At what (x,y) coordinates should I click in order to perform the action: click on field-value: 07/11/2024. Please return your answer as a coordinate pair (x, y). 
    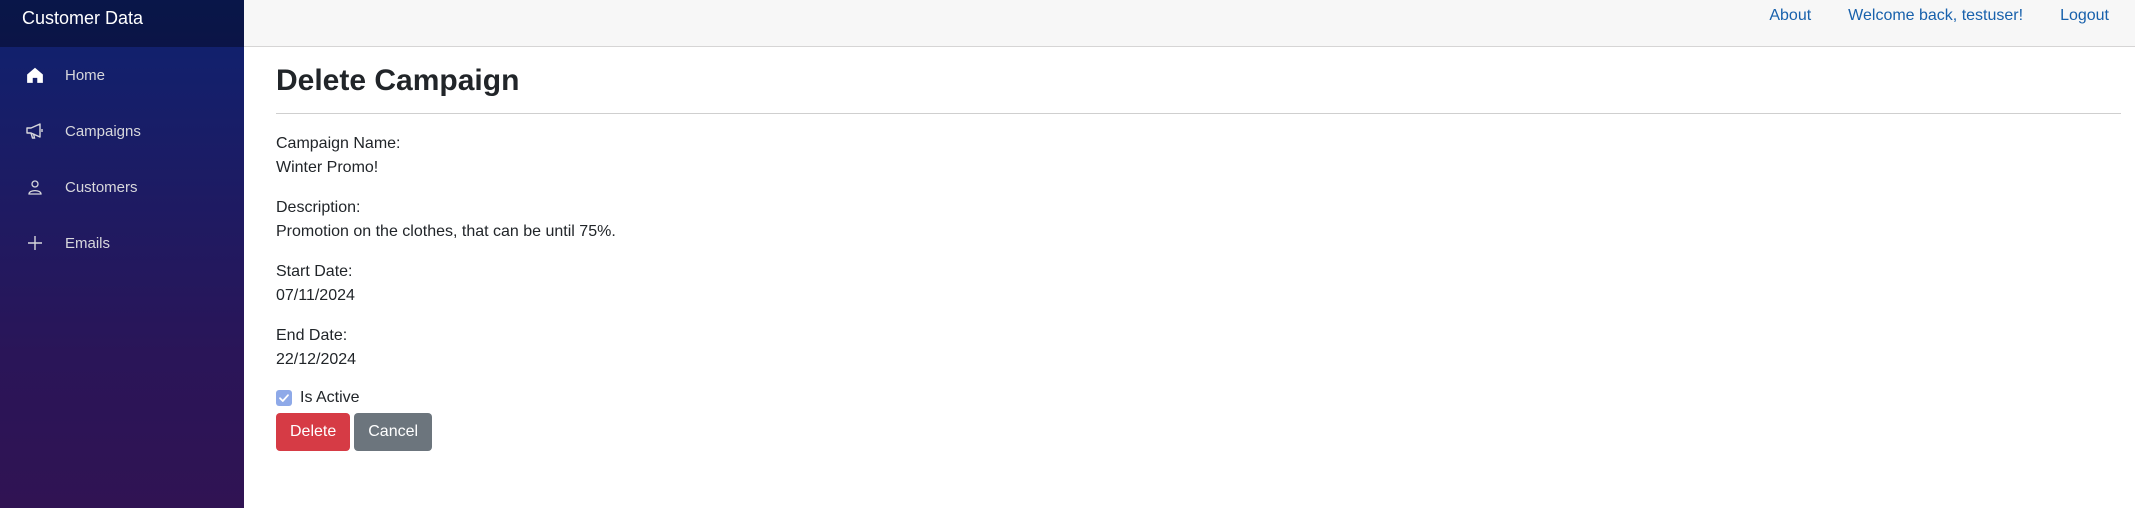
    Looking at the image, I should click on (315, 295).